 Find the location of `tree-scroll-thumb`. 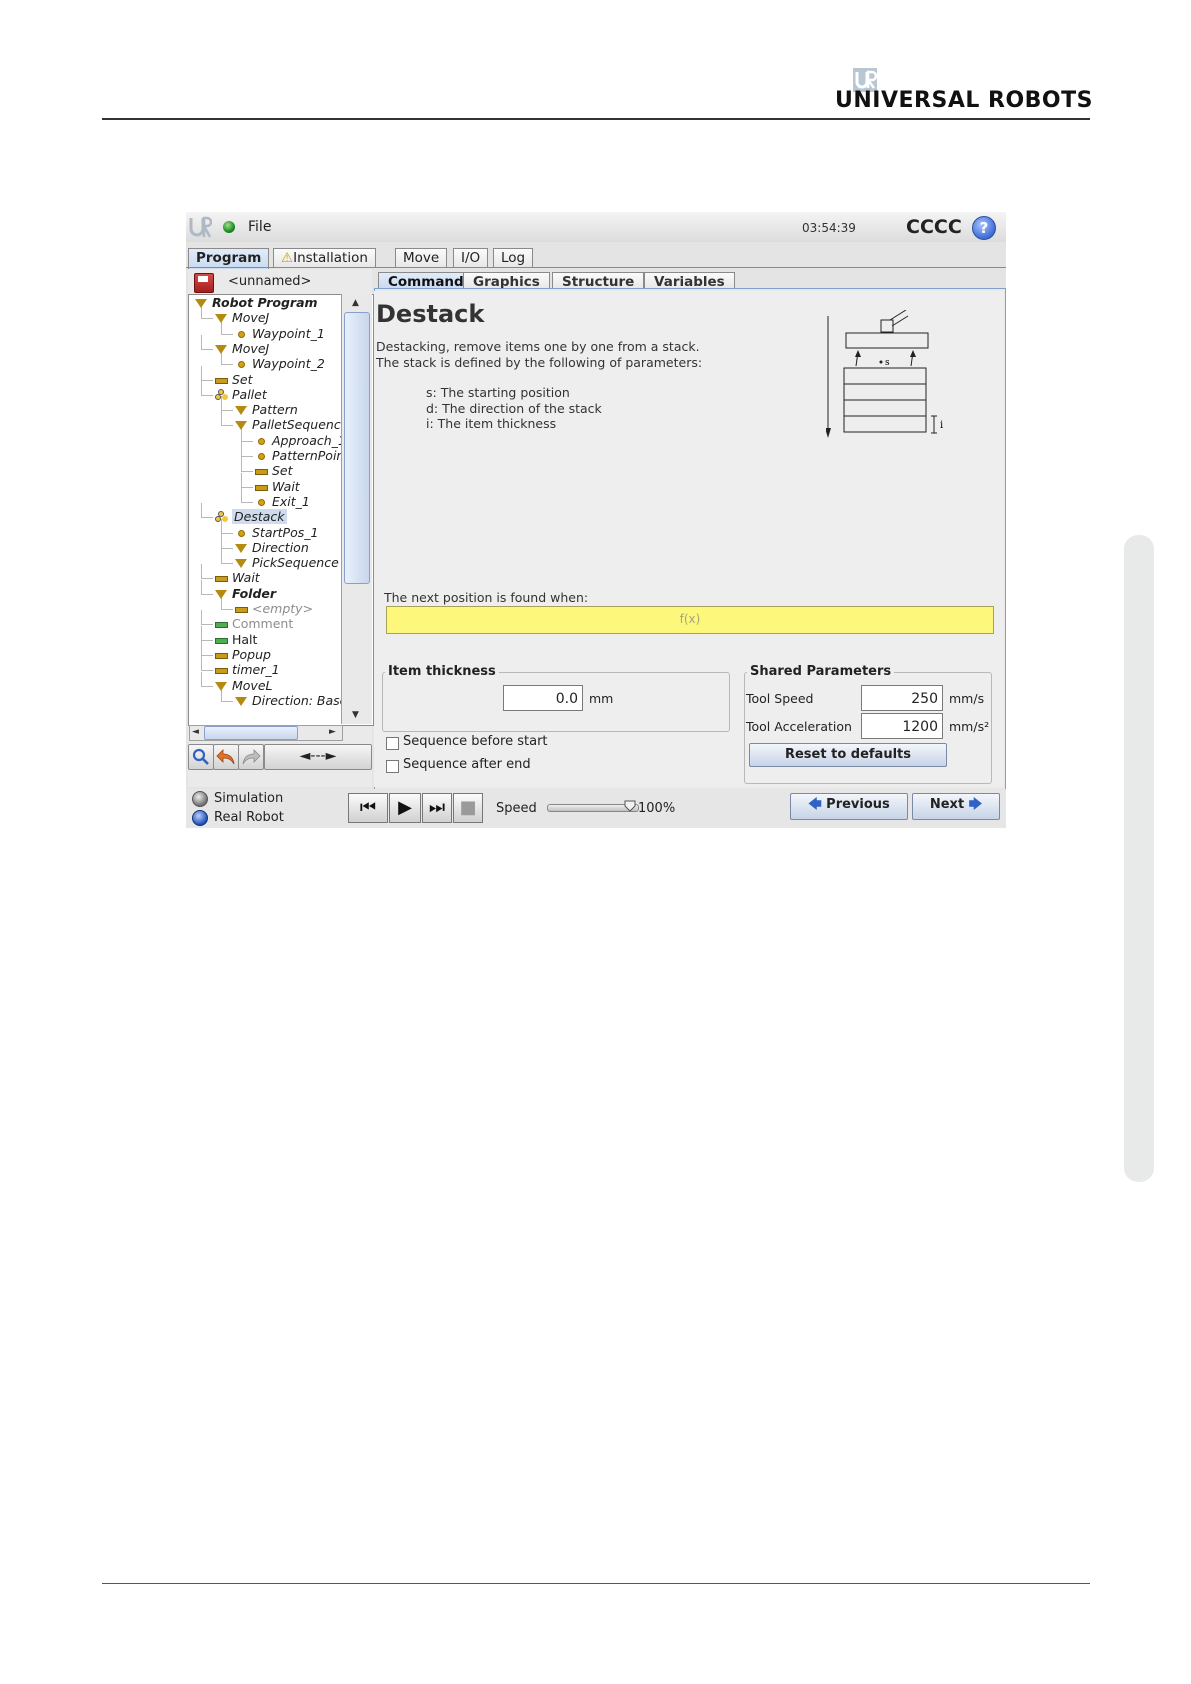

tree-scroll-thumb is located at coordinates (357, 448).